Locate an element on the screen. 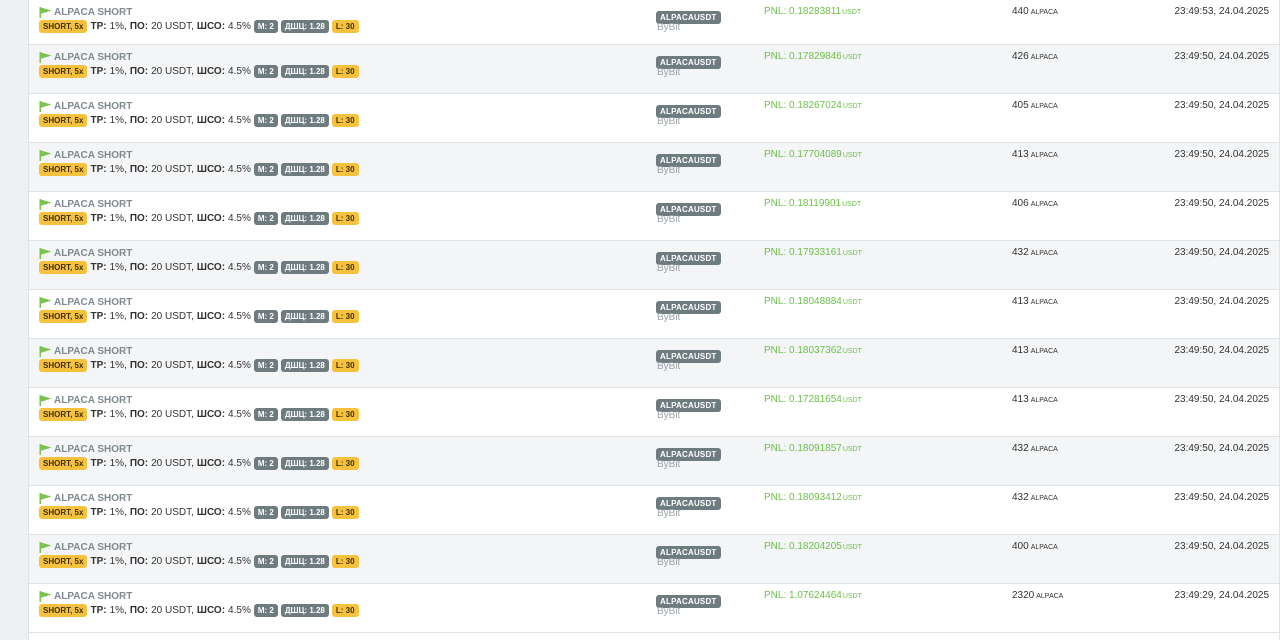 Image resolution: width=1280 pixels, height=640 pixels. quantity-value: 2320 is located at coordinates (1023, 595).